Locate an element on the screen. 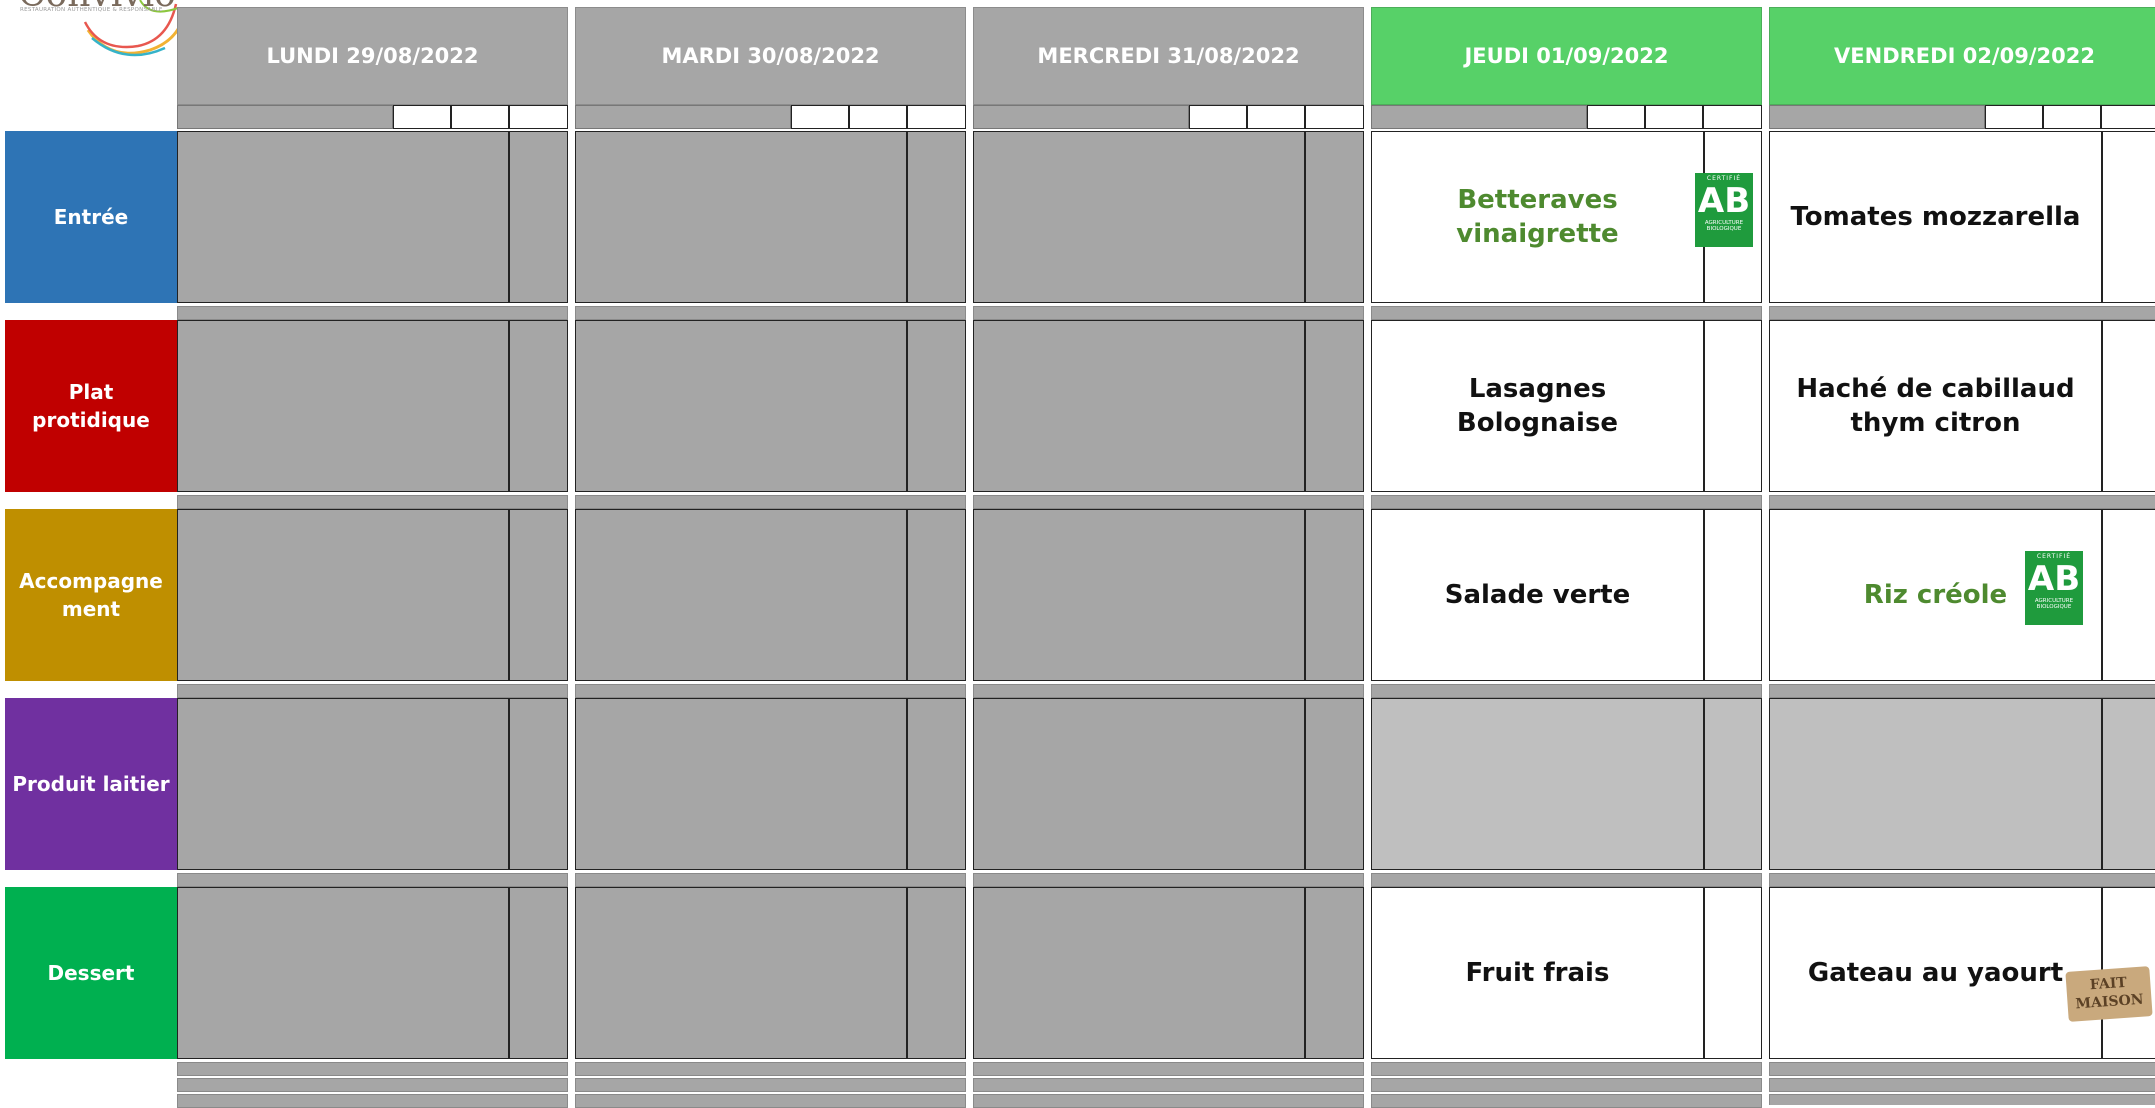 Image resolution: width=2155 pixels, height=1108 pixels. ab-organic-logo: CERTIFIÉ AB AGRICULTURE BIOLOGIQUE is located at coordinates (2054, 588).